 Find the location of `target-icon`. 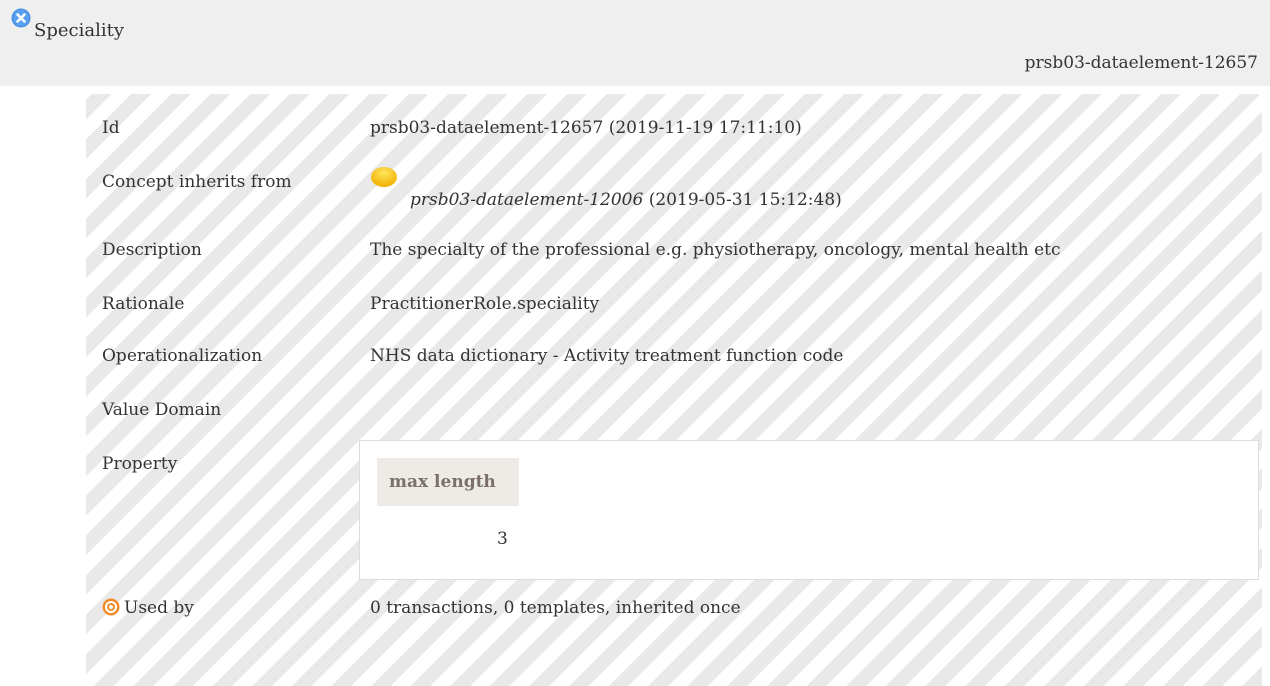

target-icon is located at coordinates (111, 607).